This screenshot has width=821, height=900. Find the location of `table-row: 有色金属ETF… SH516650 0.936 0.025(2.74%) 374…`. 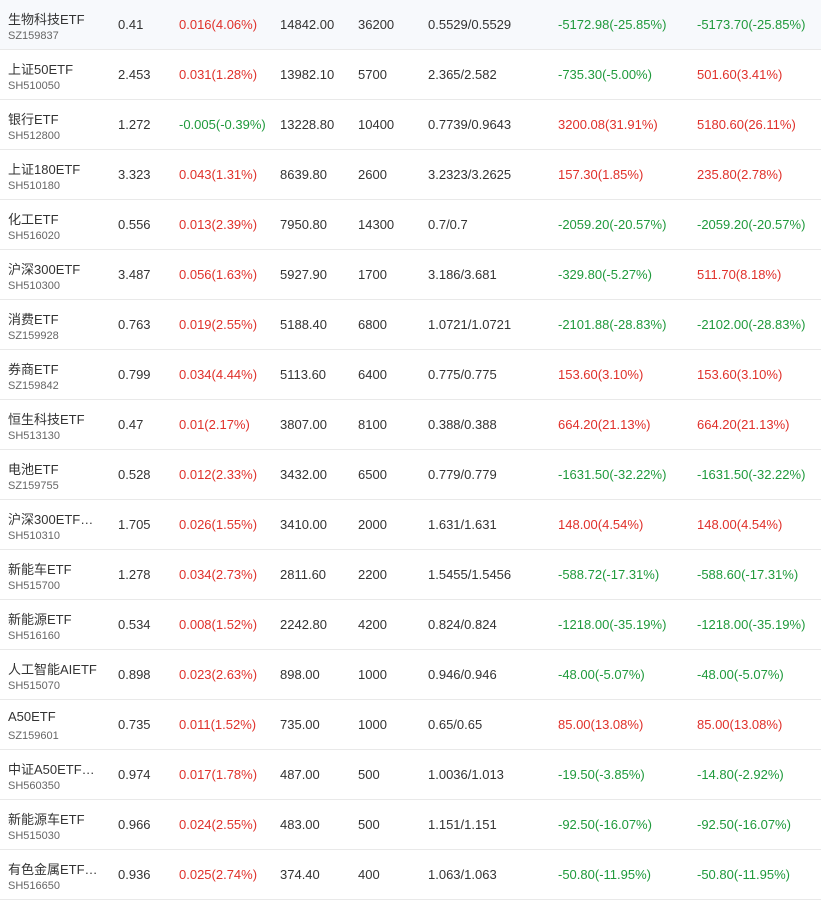

table-row: 有色金属ETF… SH516650 0.936 0.025(2.74%) 374… is located at coordinates (410, 875).